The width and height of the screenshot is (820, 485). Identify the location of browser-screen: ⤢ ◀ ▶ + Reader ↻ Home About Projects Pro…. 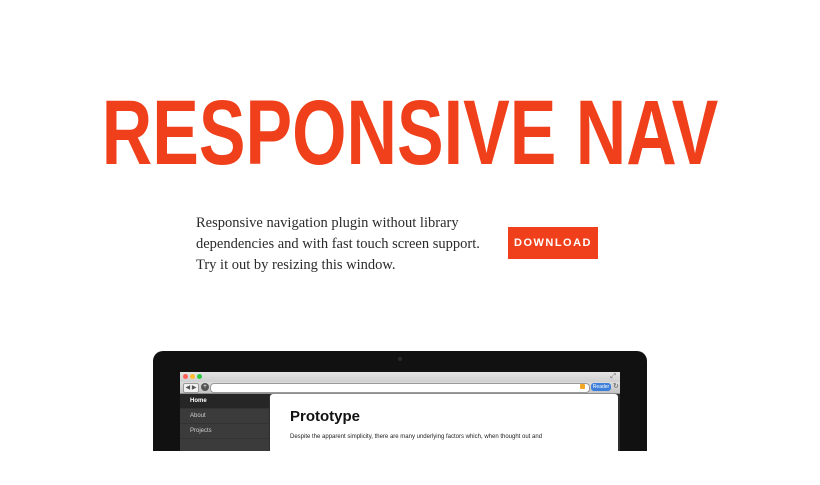
(400, 411).